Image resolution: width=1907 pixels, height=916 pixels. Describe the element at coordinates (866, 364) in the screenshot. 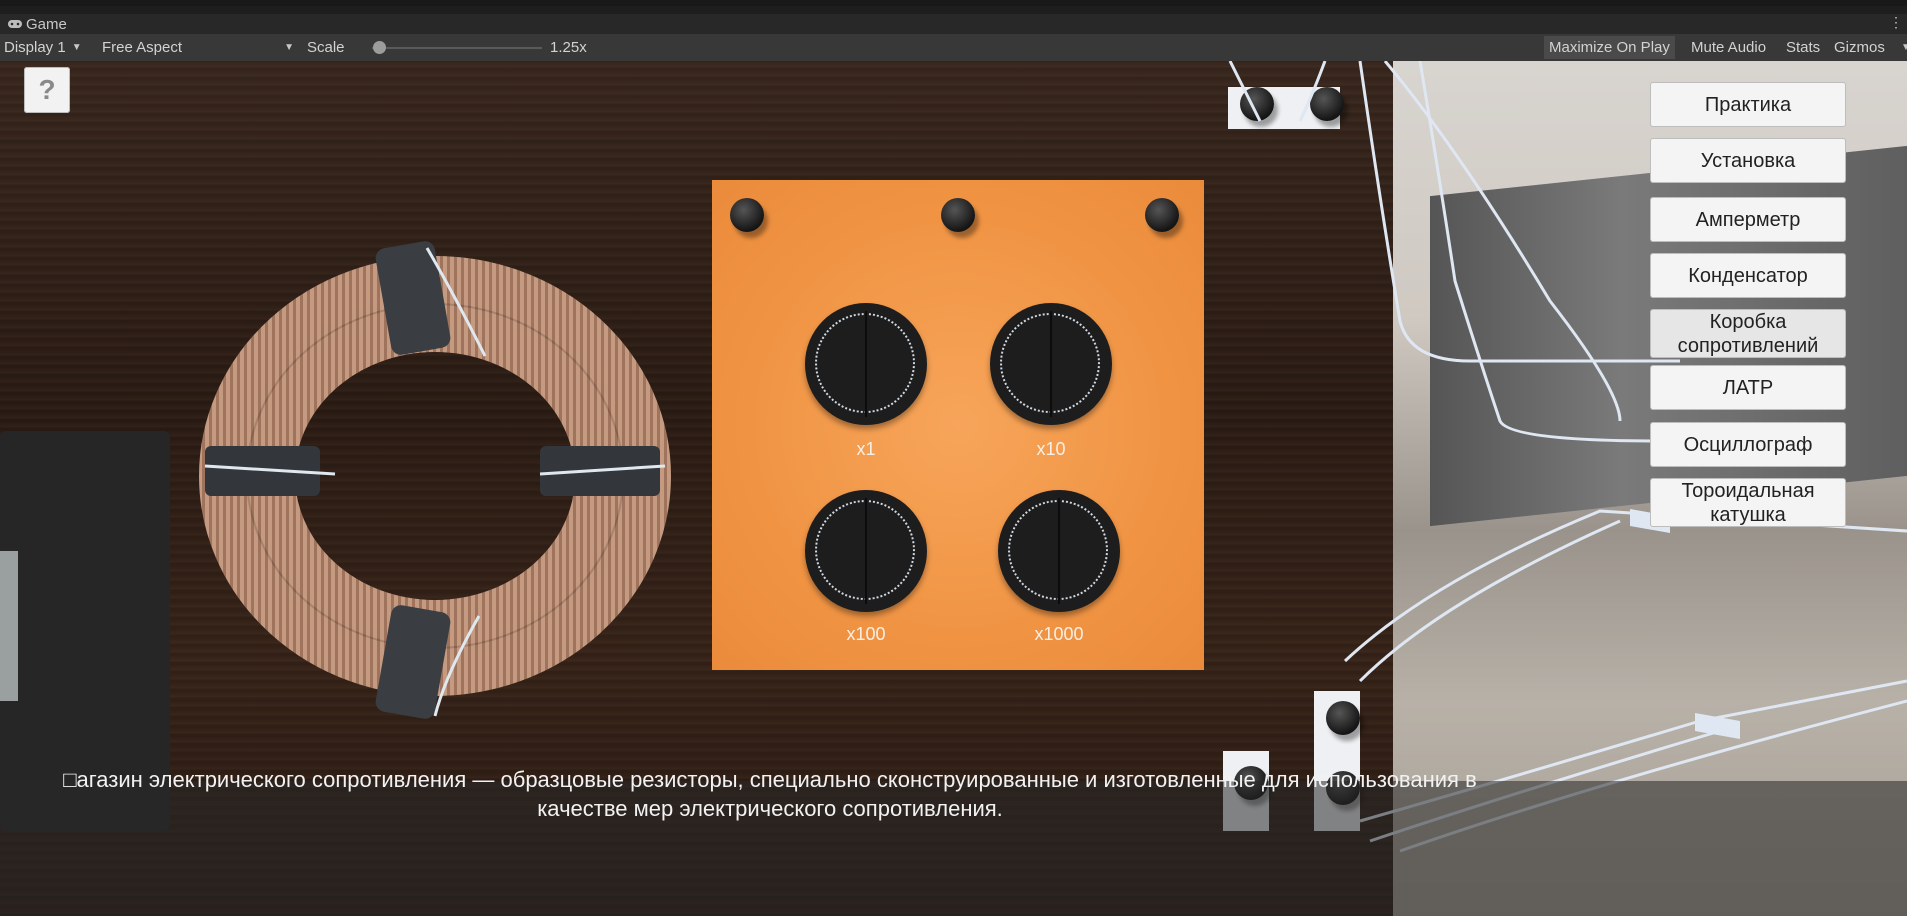

I see `knob-x1` at that location.